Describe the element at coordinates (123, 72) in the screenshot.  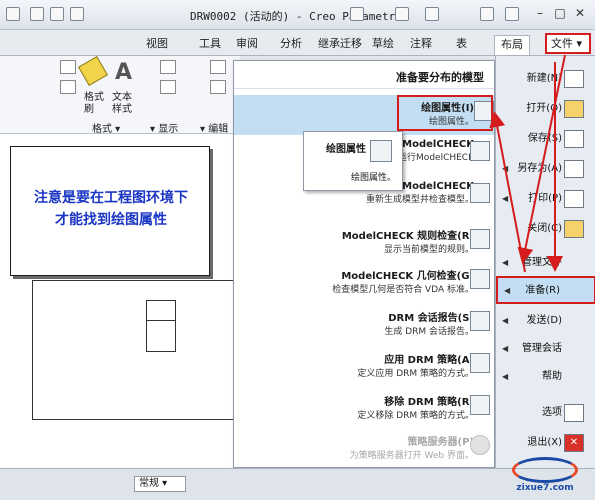
I see `text-style-icon: A` at that location.